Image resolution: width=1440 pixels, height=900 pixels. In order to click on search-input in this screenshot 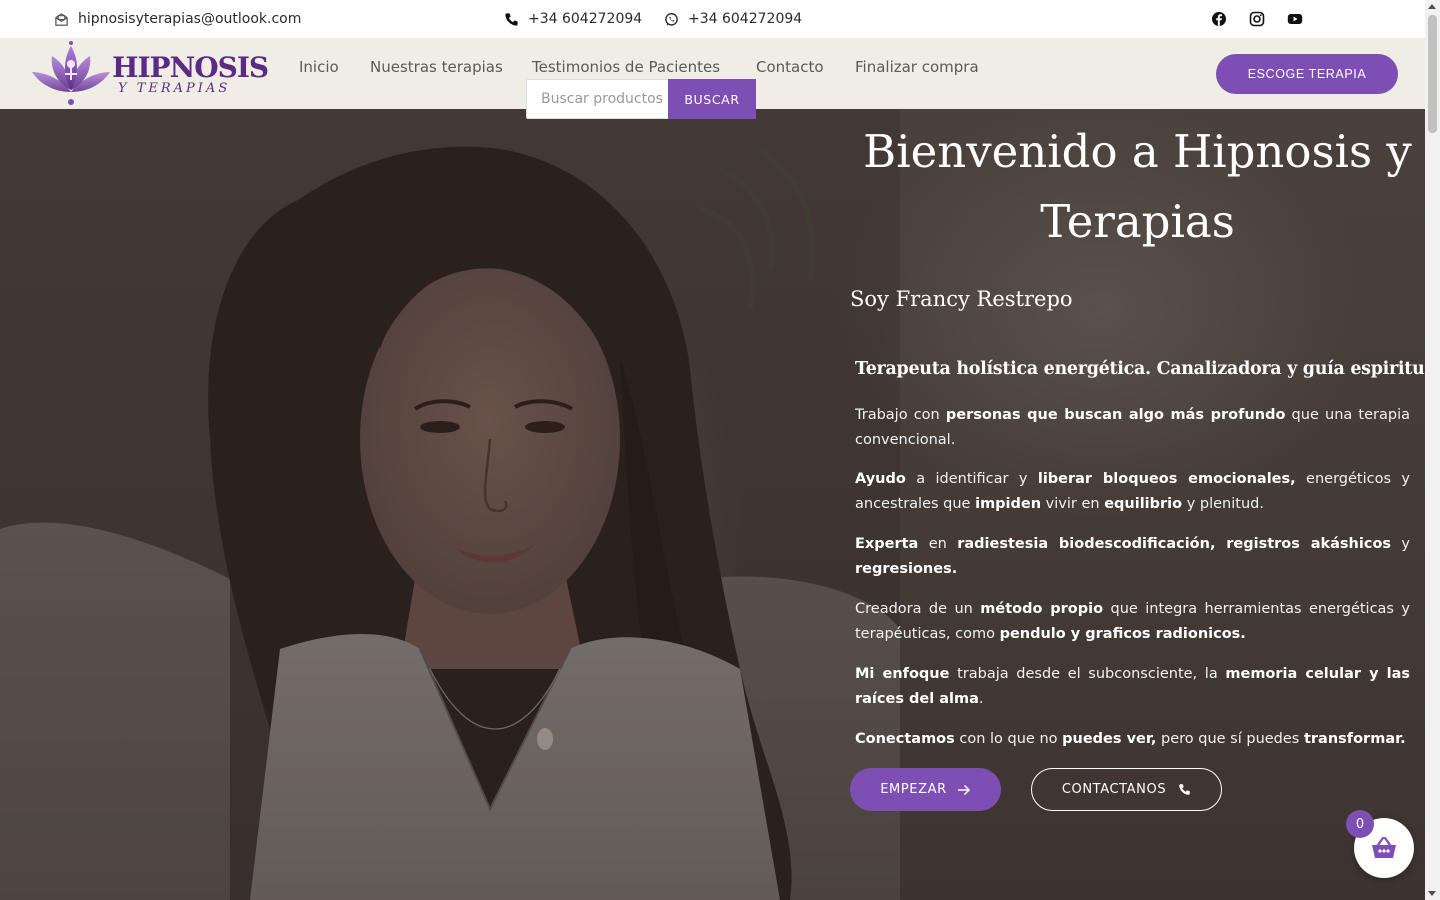, I will do `click(597, 99)`.